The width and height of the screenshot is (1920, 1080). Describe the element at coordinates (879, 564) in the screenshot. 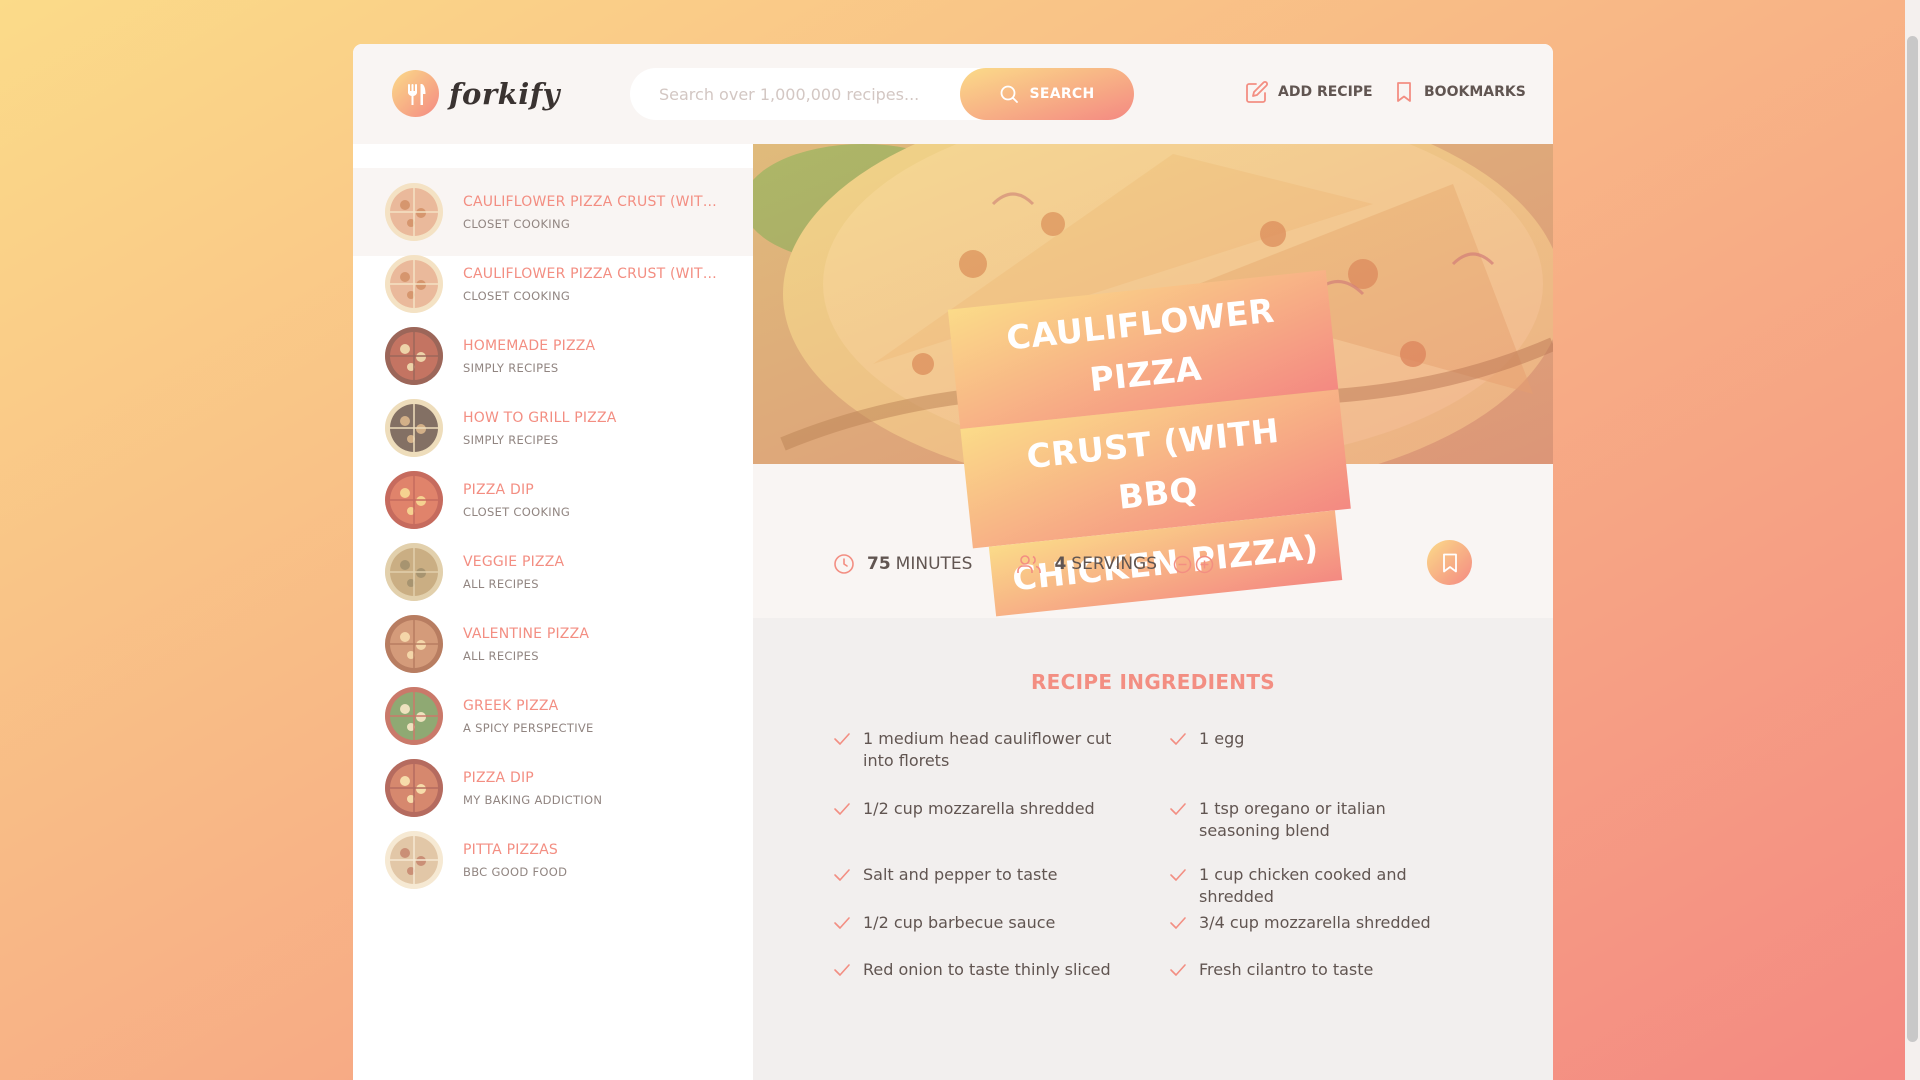

I see `duration-value: 75` at that location.